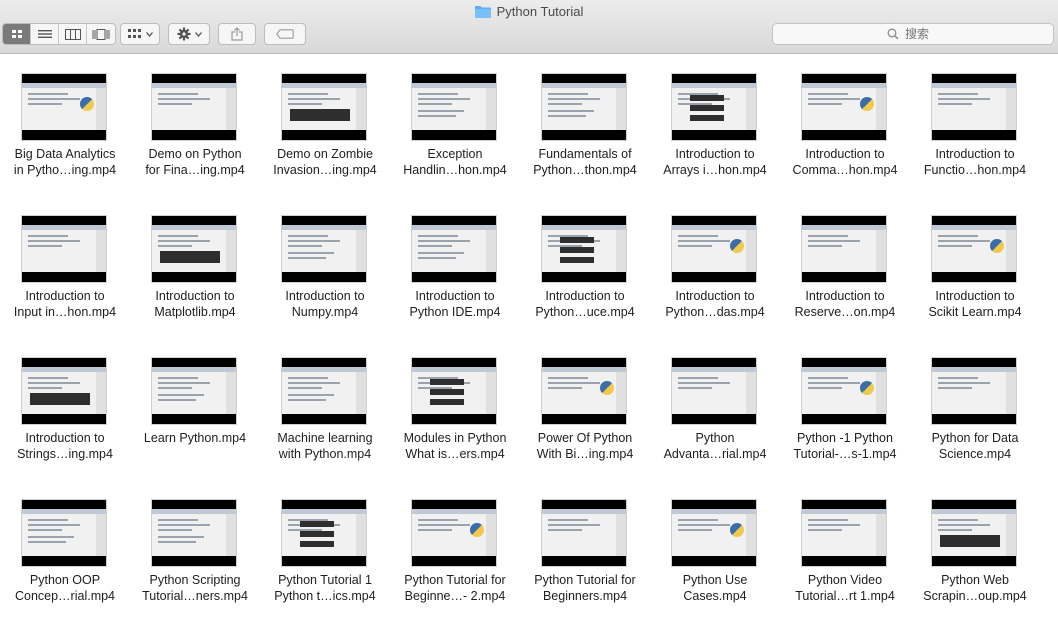 The height and width of the screenshot is (634, 1058). Describe the element at coordinates (455, 403) in the screenshot. I see `file-item: Modules in Python What is…ers.mp4` at that location.